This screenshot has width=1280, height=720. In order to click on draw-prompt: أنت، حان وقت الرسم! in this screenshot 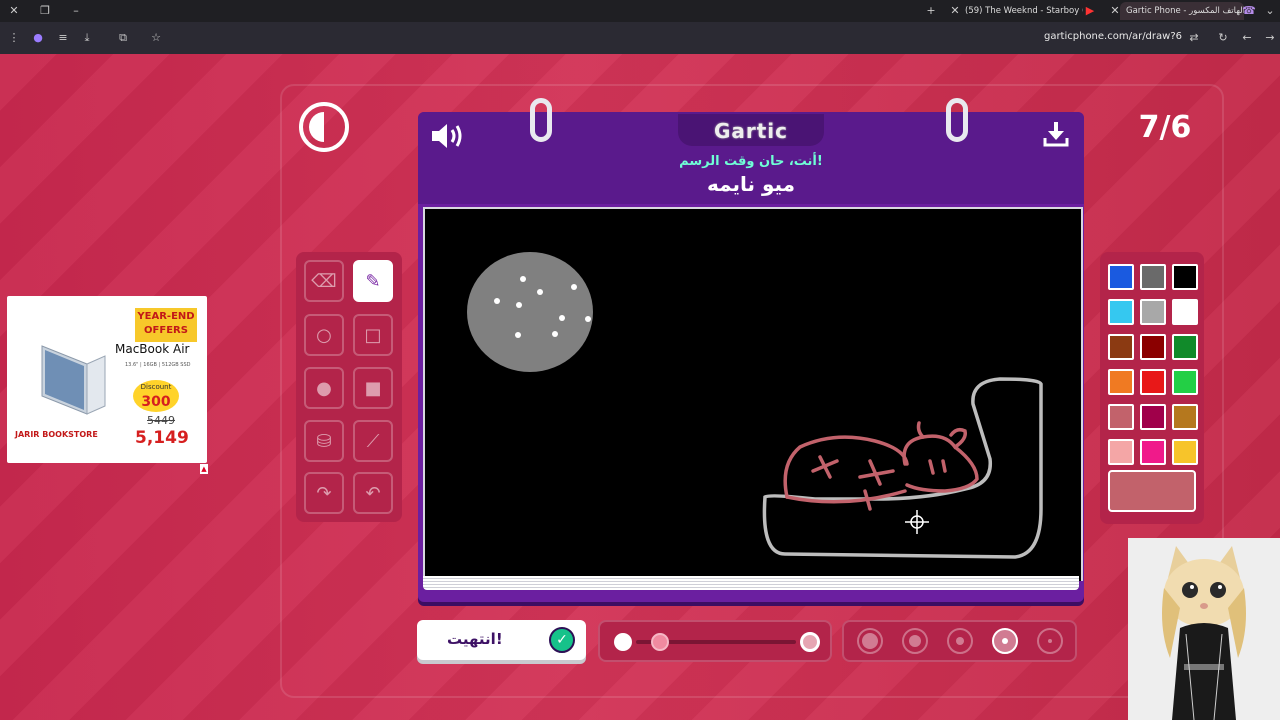, I will do `click(751, 161)`.